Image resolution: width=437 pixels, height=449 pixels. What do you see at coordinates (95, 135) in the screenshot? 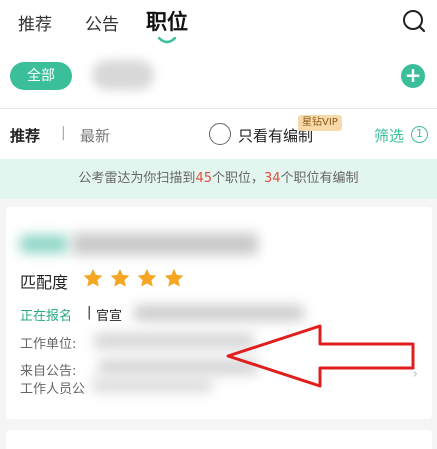
I see `sort-latest: 最新` at bounding box center [95, 135].